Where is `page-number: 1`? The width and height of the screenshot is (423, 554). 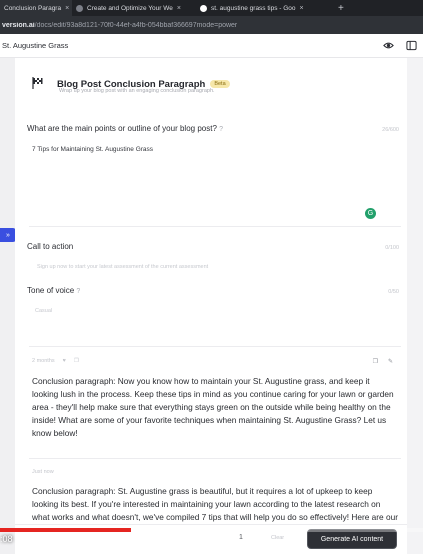
page-number: 1 is located at coordinates (241, 537).